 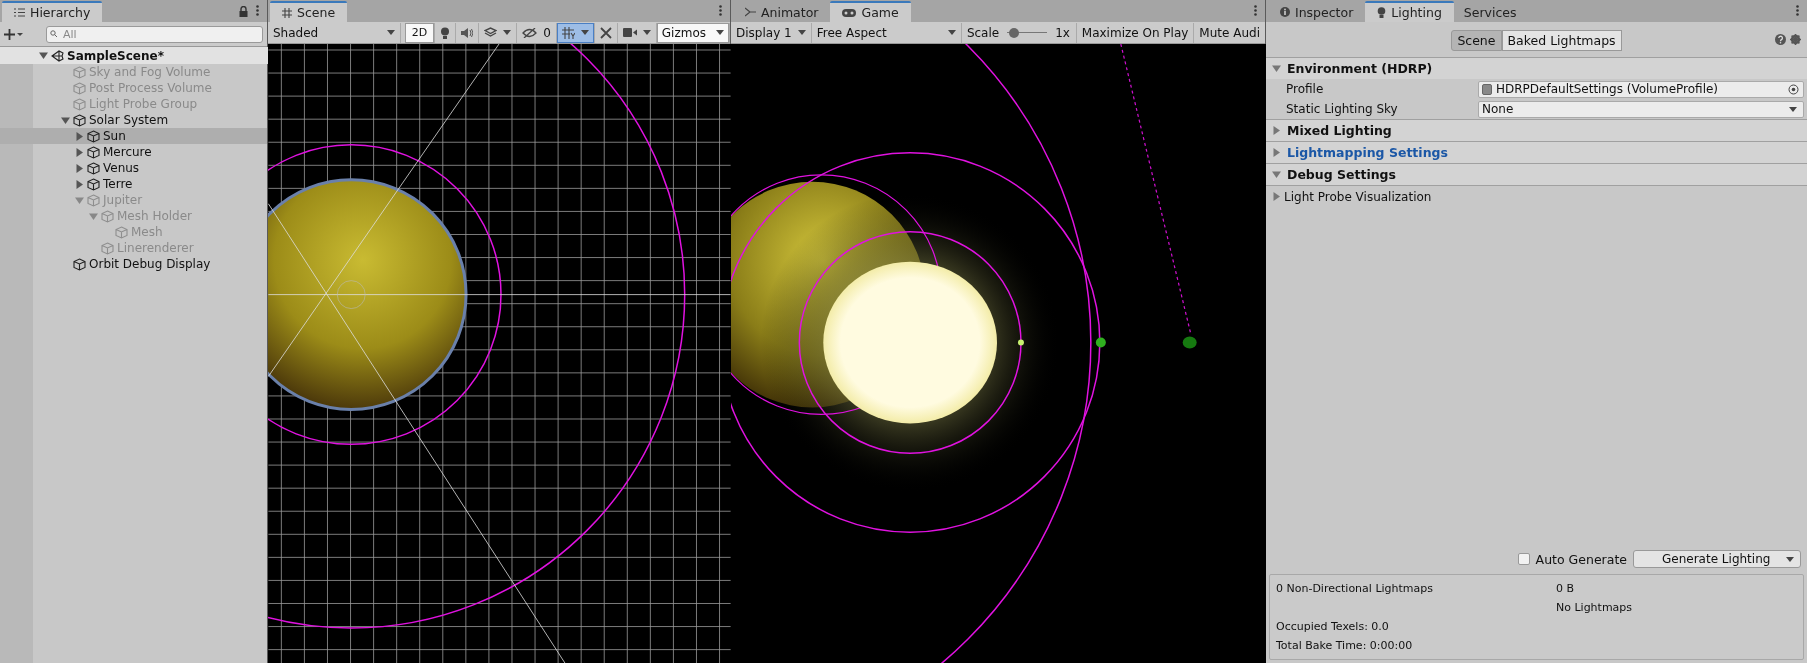 I want to click on stat-label: Occupied Texels: 0.0, so click(x=1332, y=626).